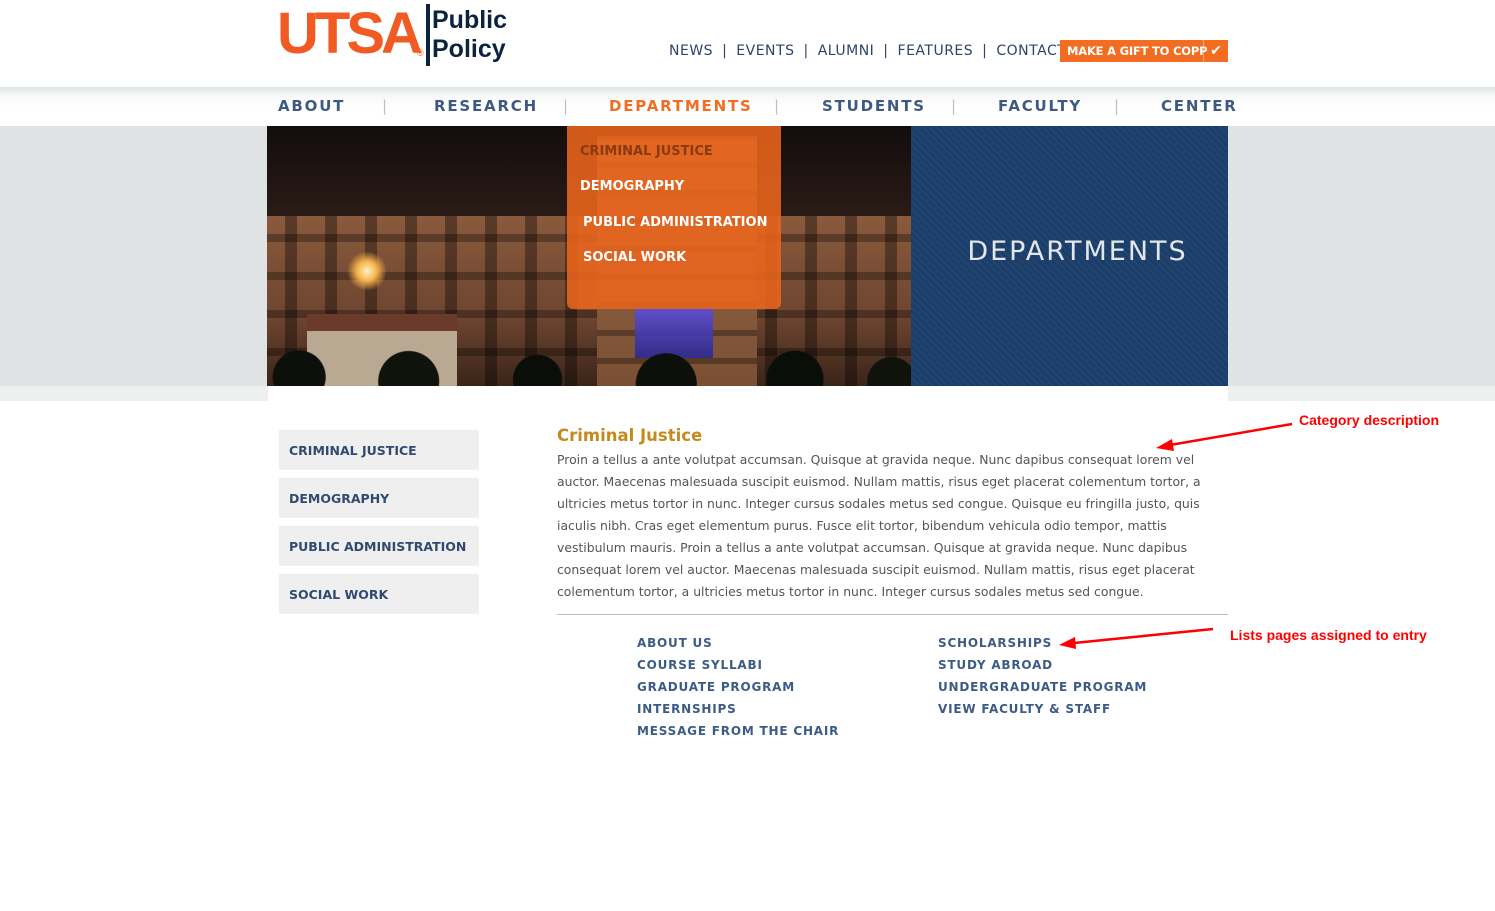 This screenshot has width=1495, height=911. What do you see at coordinates (1176, 535) in the screenshot?
I see `annotation-arrows` at bounding box center [1176, 535].